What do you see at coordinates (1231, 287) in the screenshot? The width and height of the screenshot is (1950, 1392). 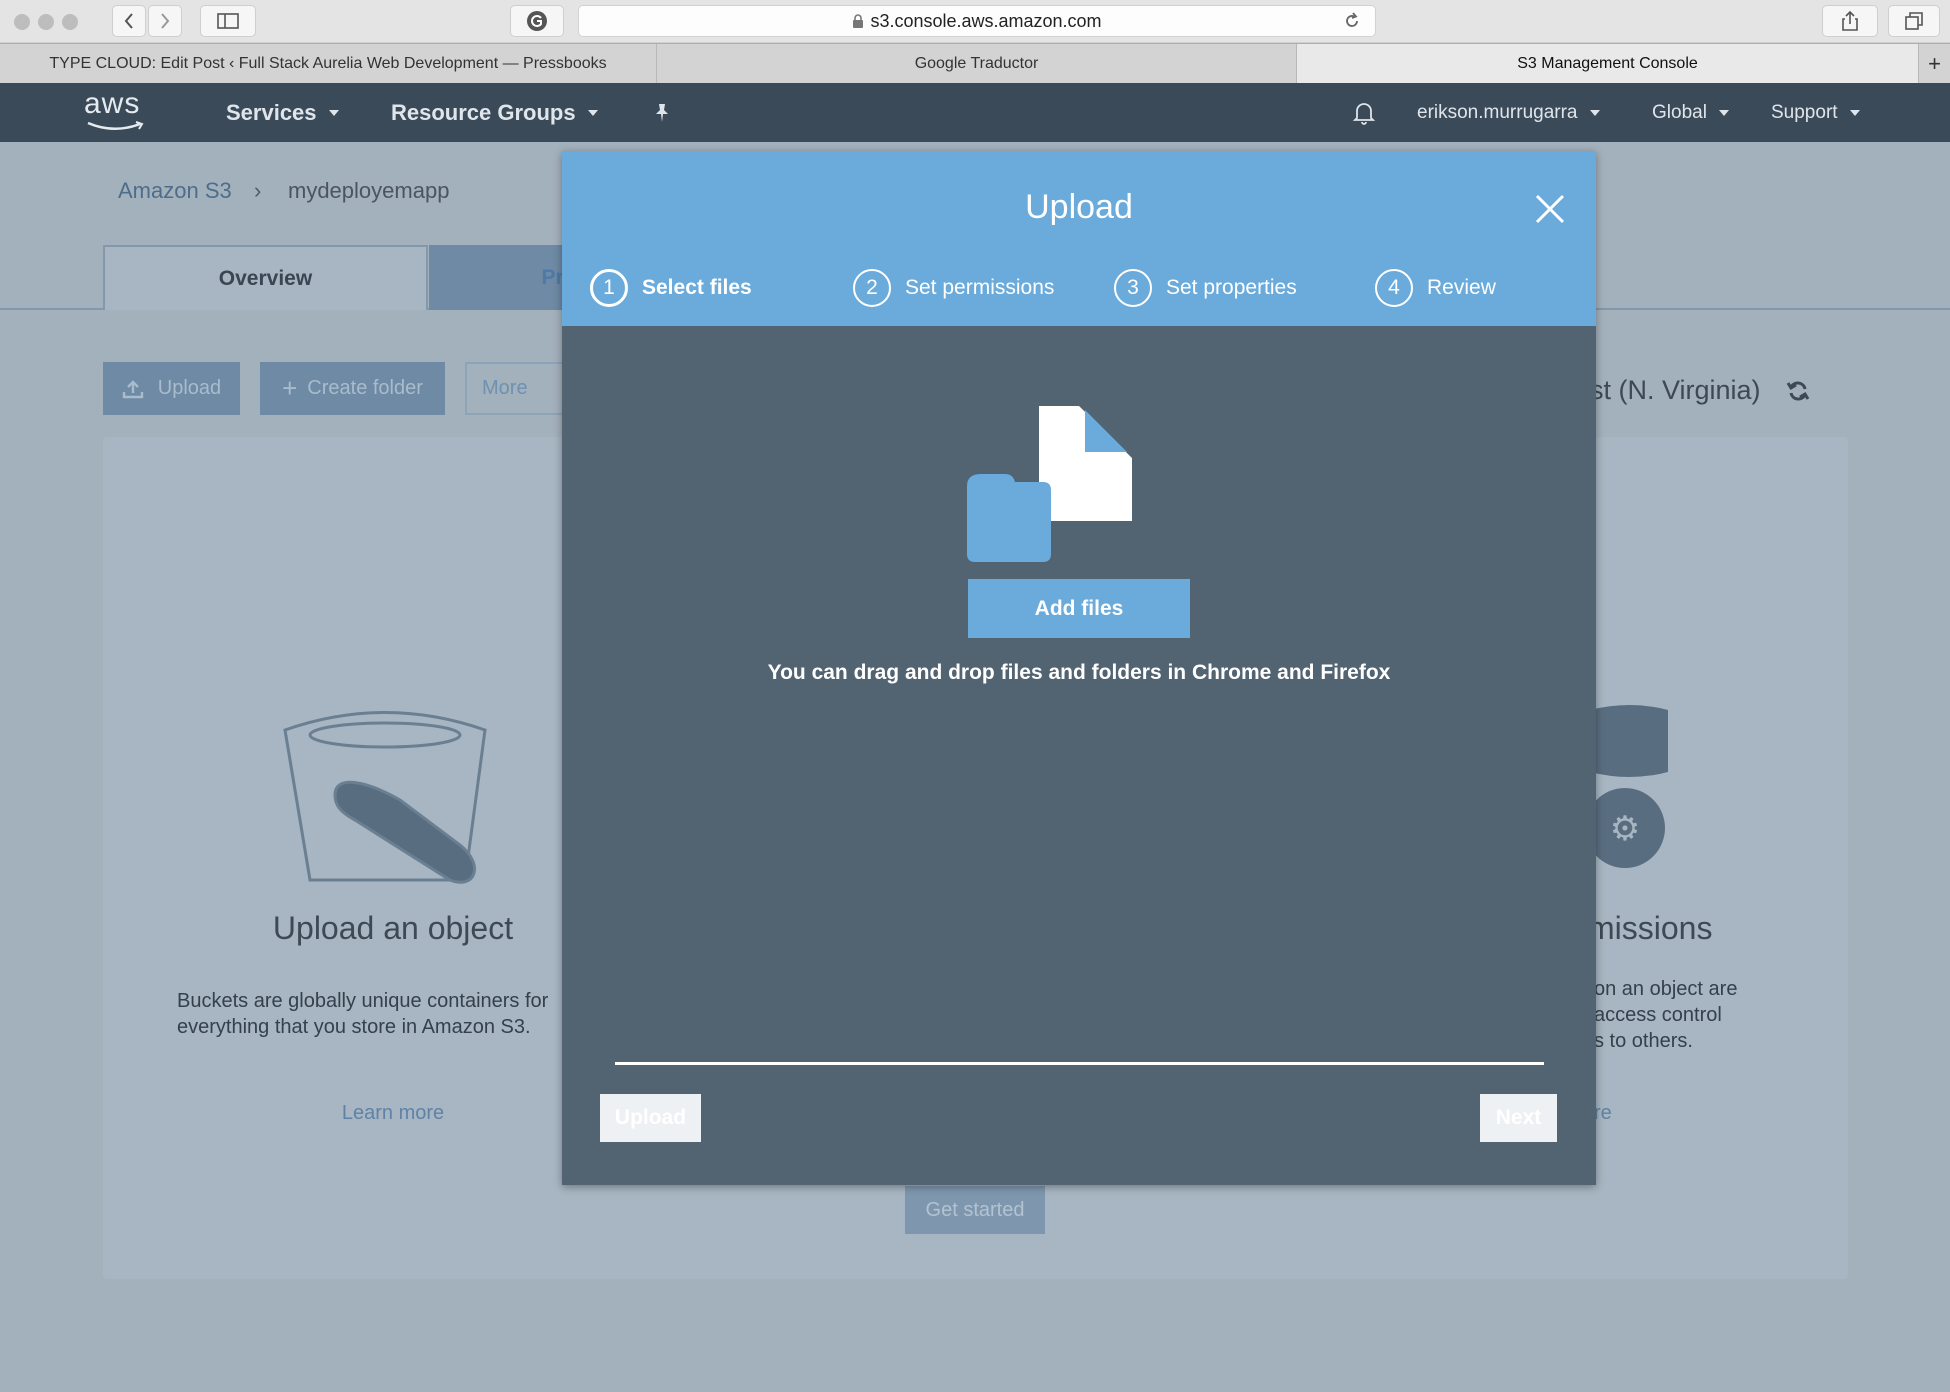 I see `step-label: Set properties` at bounding box center [1231, 287].